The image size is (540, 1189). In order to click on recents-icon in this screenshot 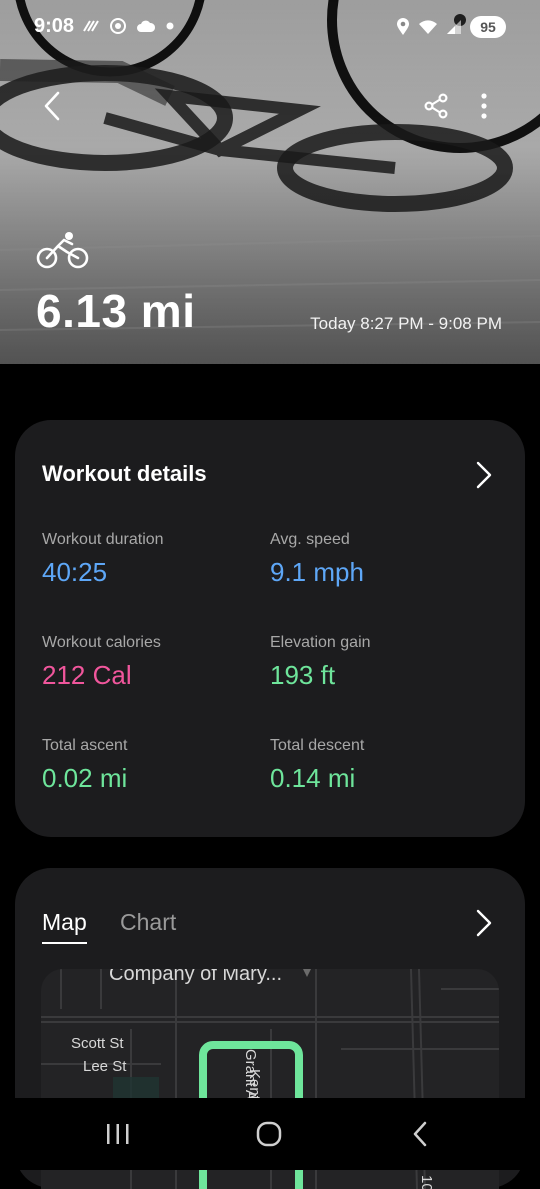, I will do `click(118, 1134)`.